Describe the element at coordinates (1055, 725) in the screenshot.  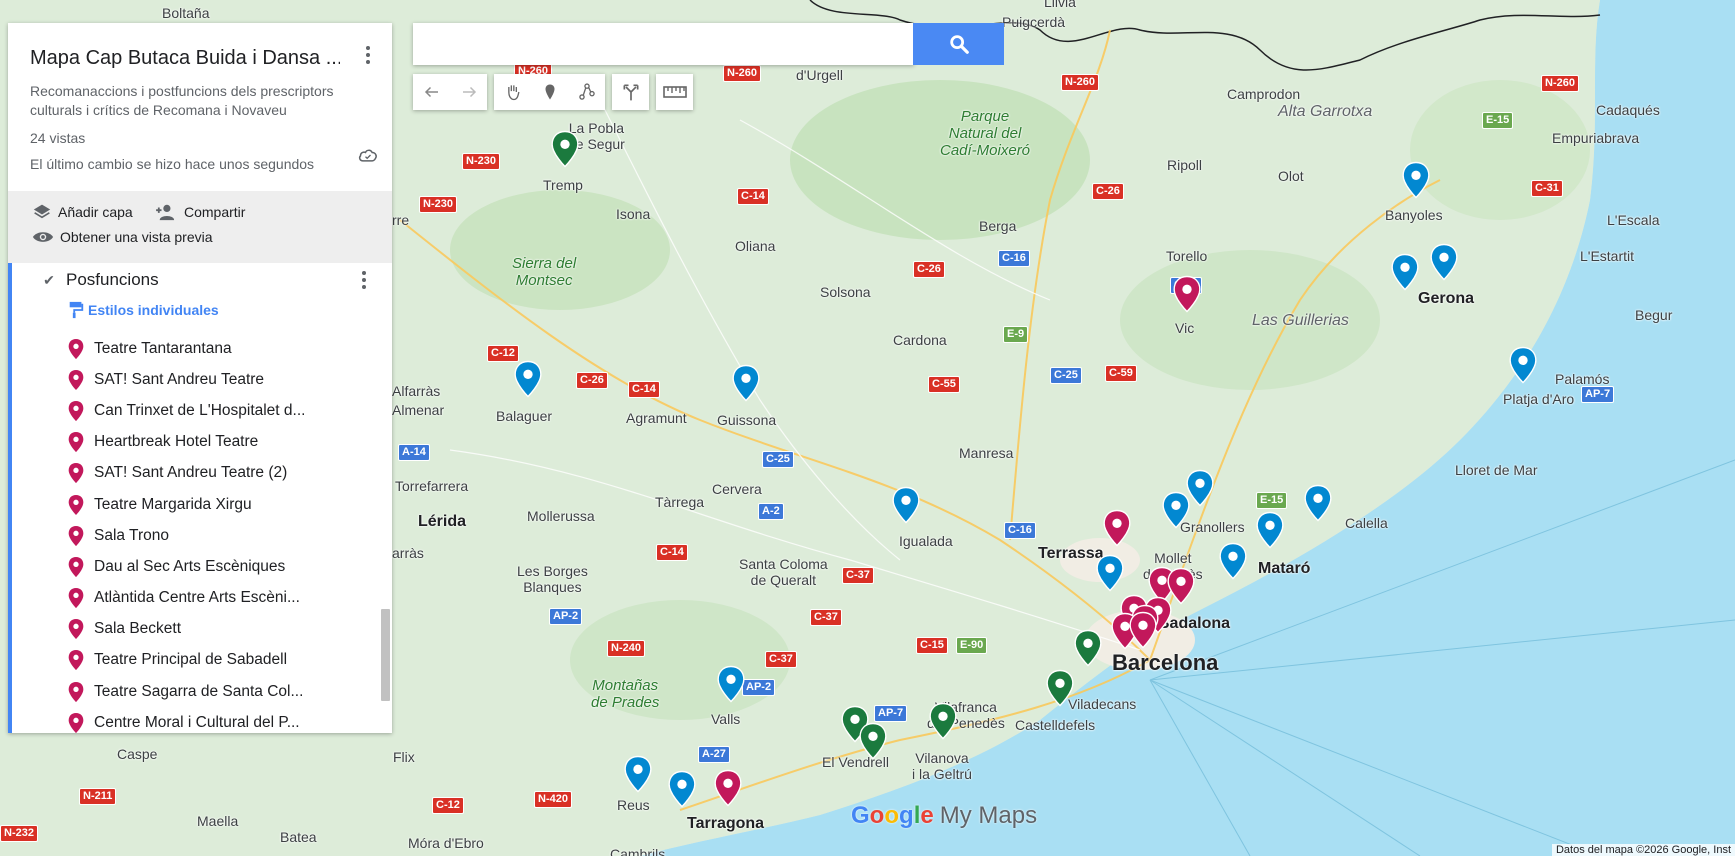
I see `place-label: Castelldefels` at that location.